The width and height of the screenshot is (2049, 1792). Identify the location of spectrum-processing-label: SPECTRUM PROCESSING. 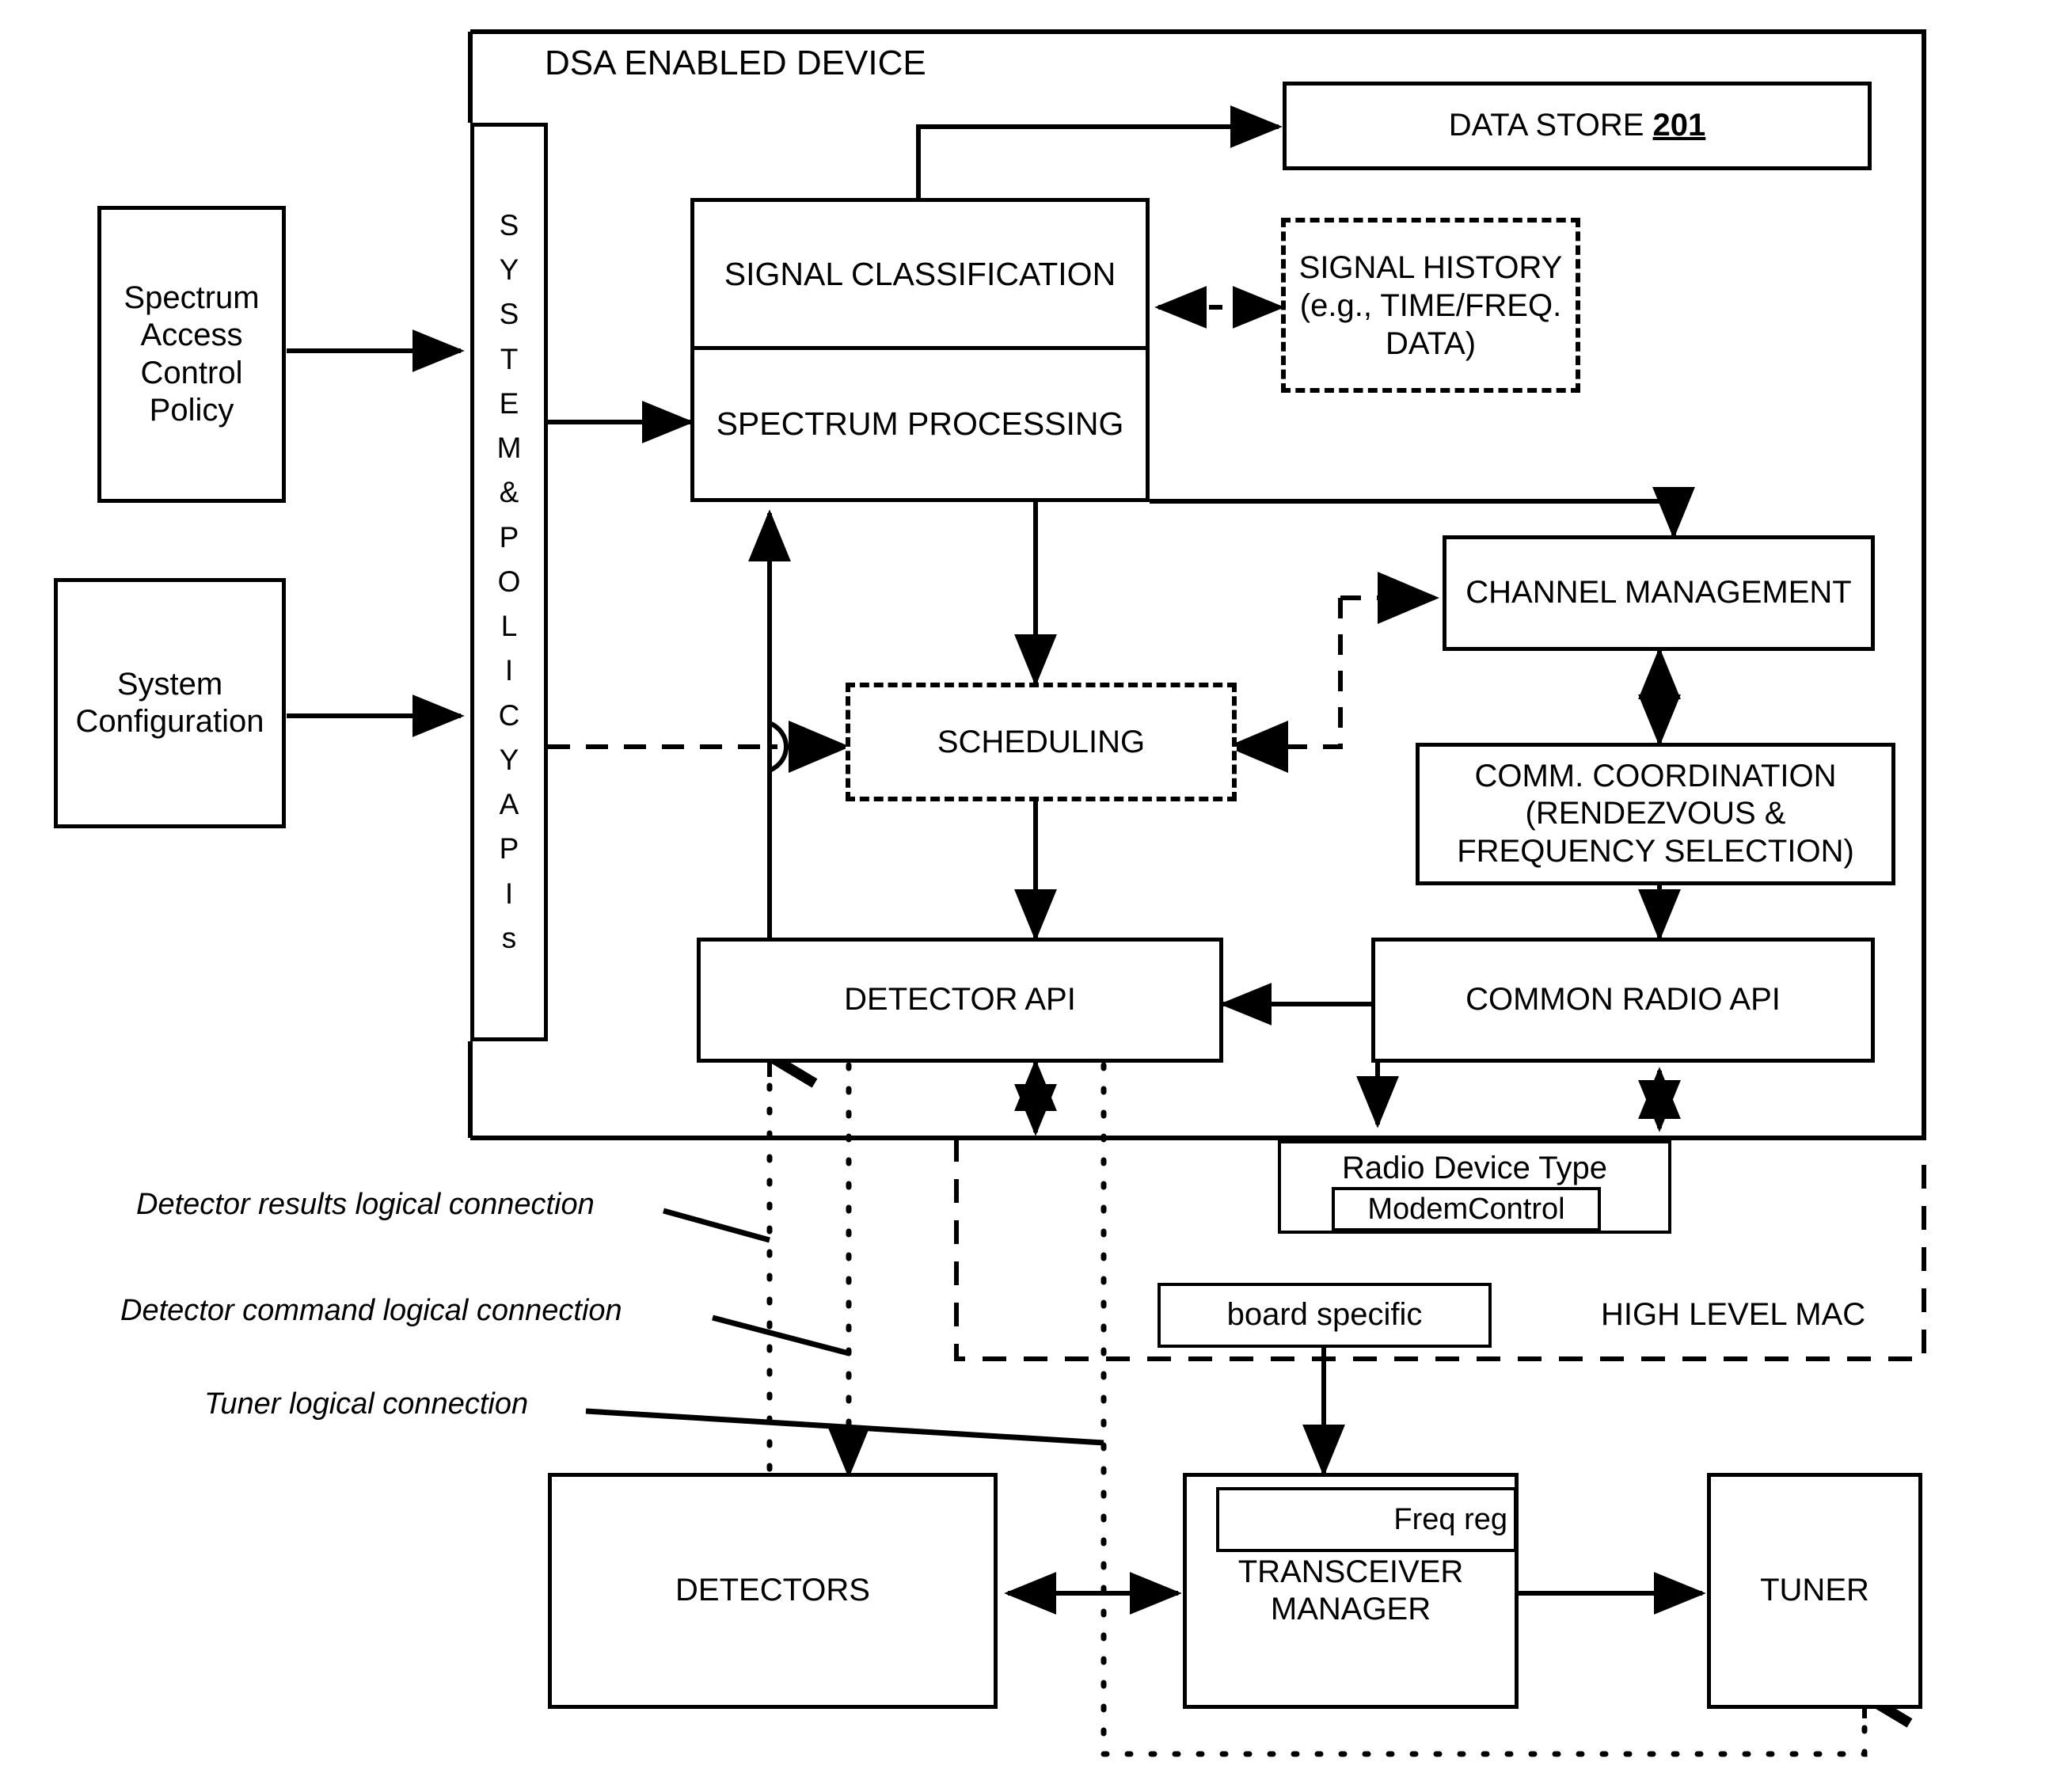
(920, 423).